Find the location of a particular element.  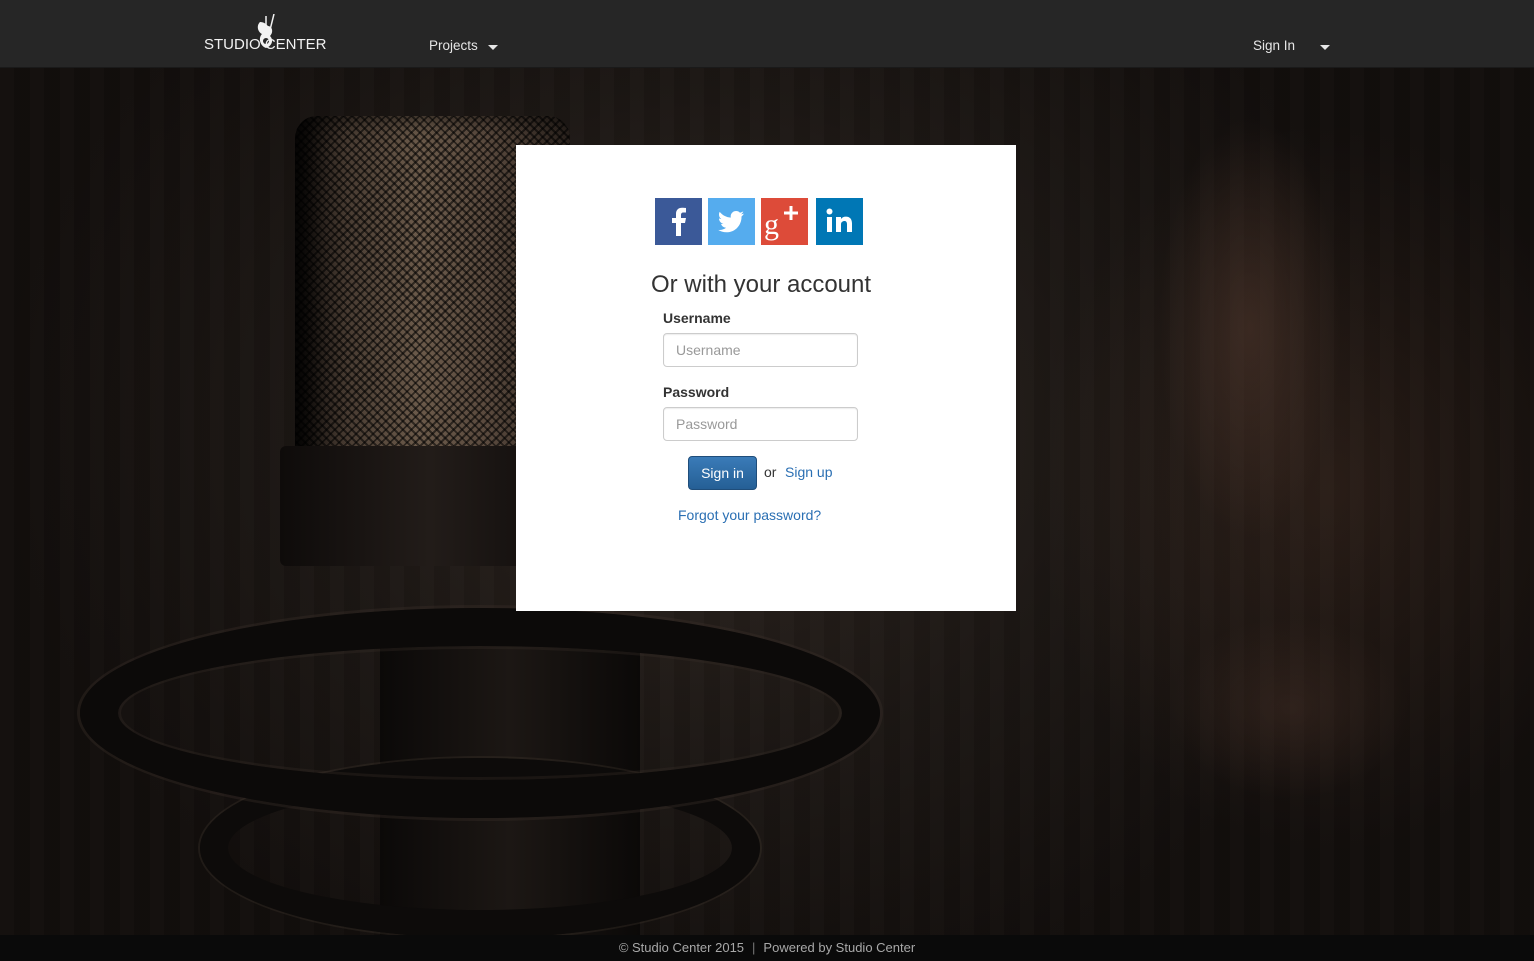

footer-copyright: © Studio Center 2015 is located at coordinates (681, 947).